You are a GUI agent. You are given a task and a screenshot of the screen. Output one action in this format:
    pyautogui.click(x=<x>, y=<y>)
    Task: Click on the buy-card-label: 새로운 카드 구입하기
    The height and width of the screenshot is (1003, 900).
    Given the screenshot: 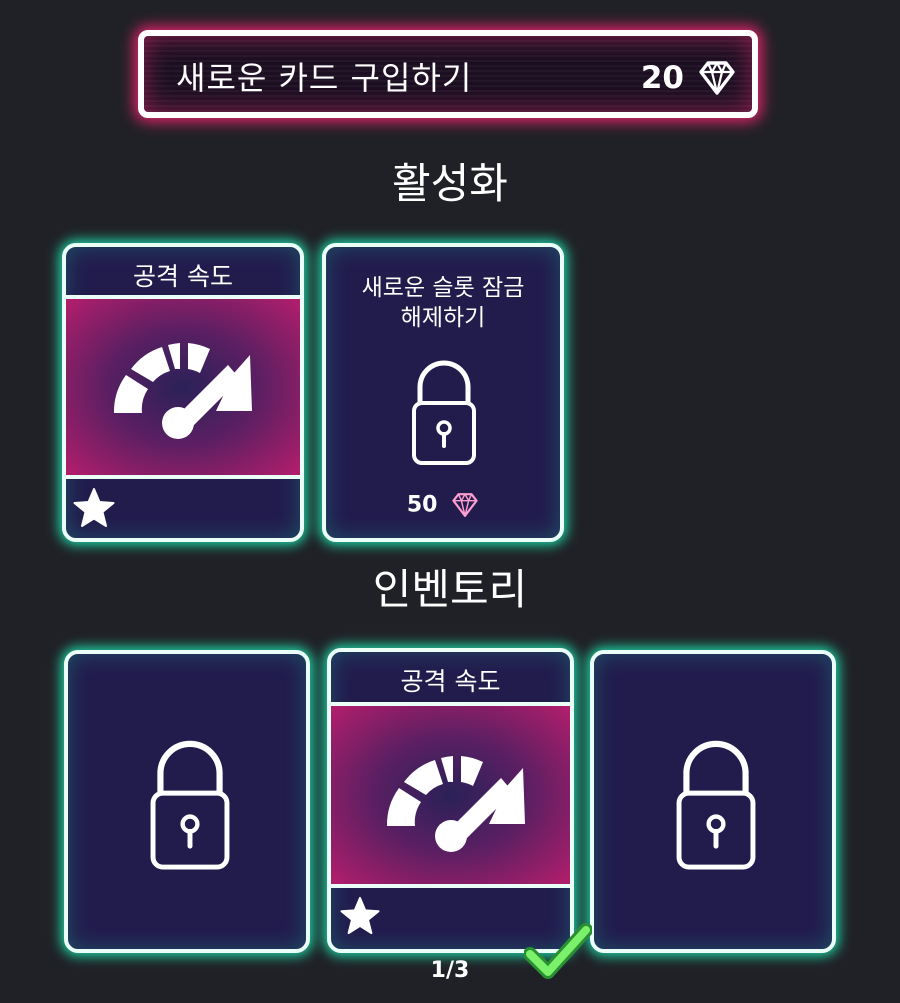 What is the action you would take?
    pyautogui.click(x=324, y=78)
    